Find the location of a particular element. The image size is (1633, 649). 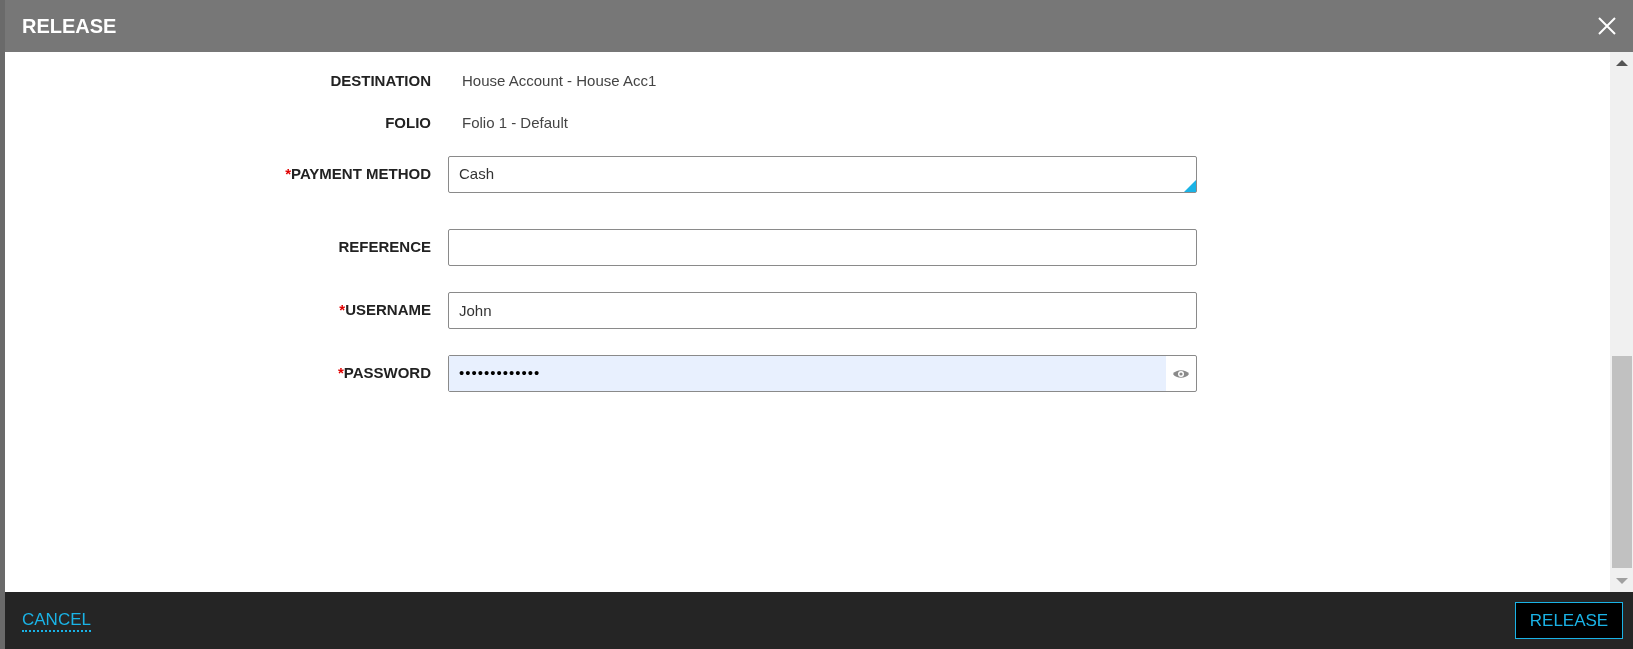

scrollbar is located at coordinates (1621, 322).